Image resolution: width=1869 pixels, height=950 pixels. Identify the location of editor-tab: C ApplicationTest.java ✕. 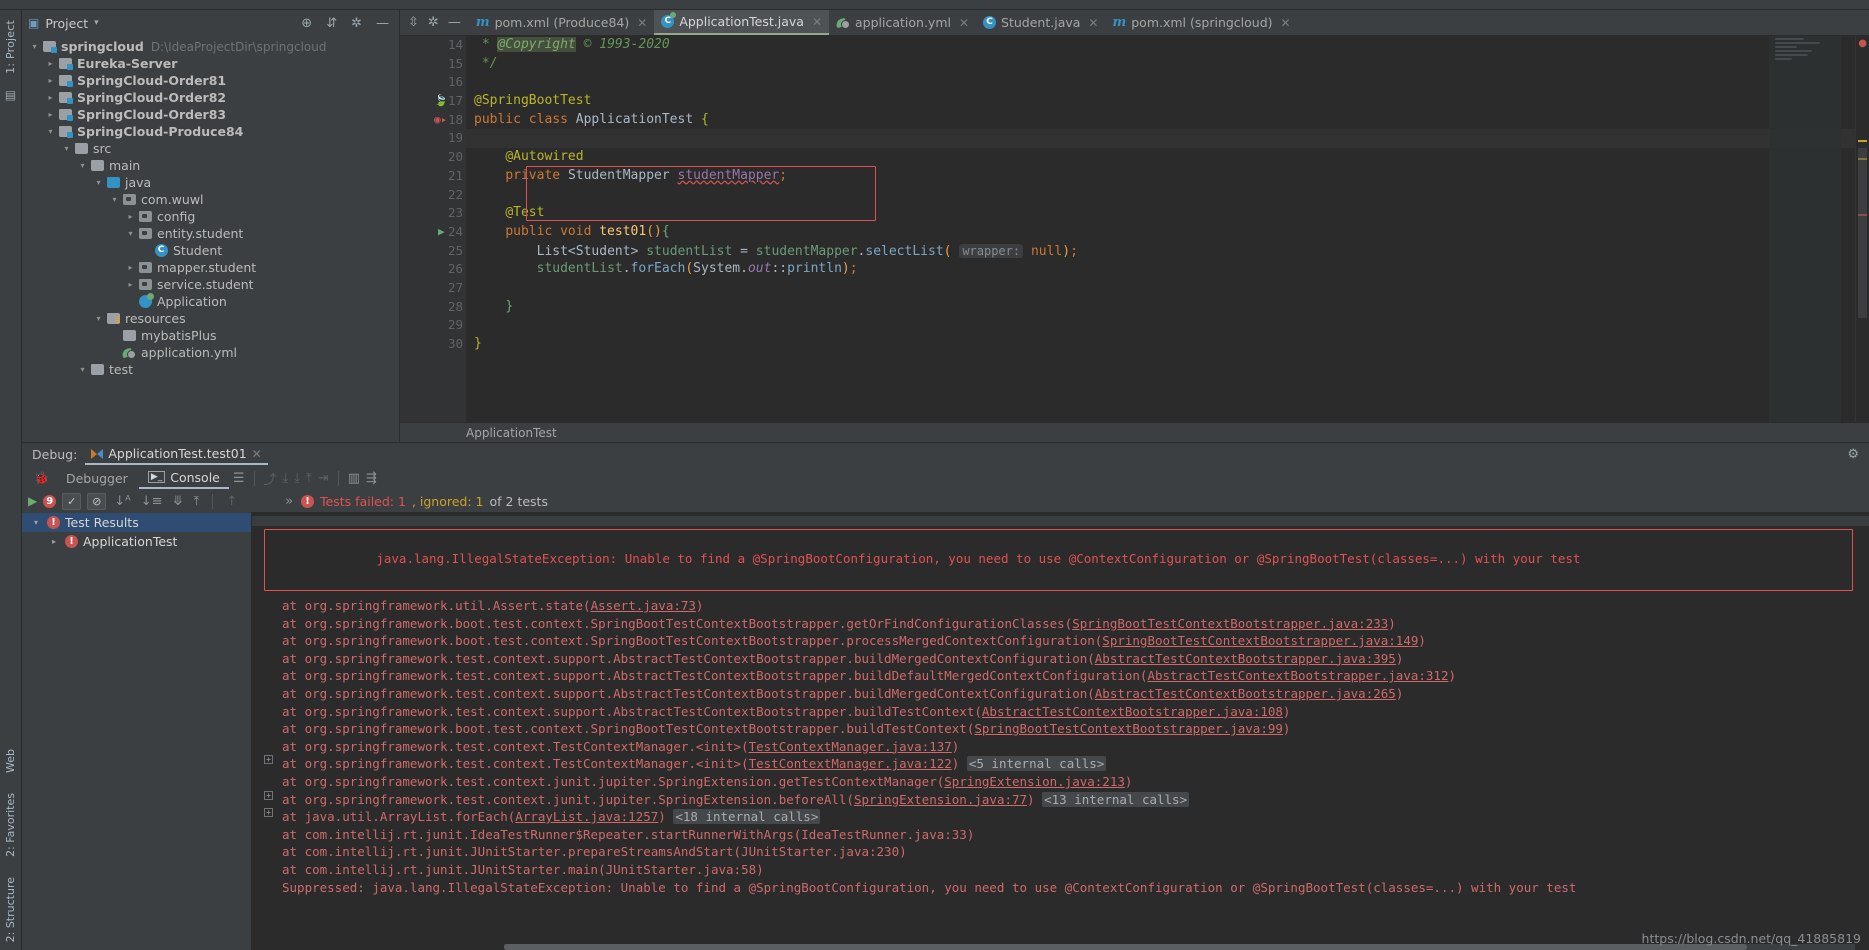
(741, 22).